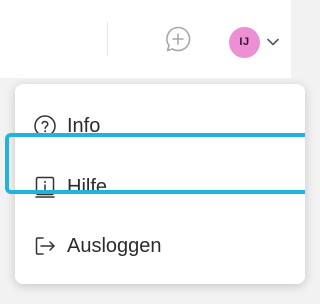  Describe the element at coordinates (45, 187) in the screenshot. I see `info-square-icon` at that location.